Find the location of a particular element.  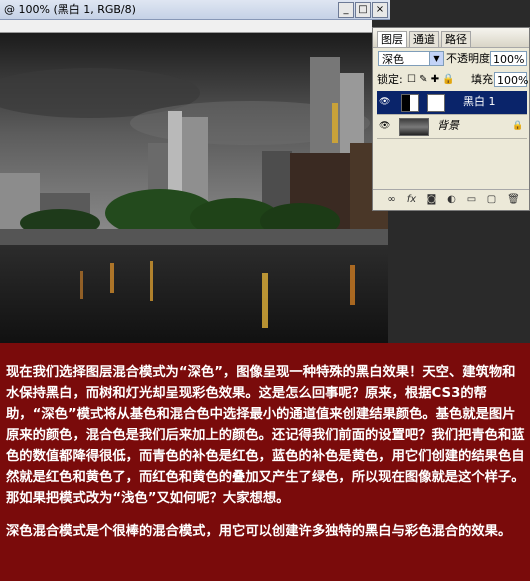

layer-name: 背景 is located at coordinates (448, 125).